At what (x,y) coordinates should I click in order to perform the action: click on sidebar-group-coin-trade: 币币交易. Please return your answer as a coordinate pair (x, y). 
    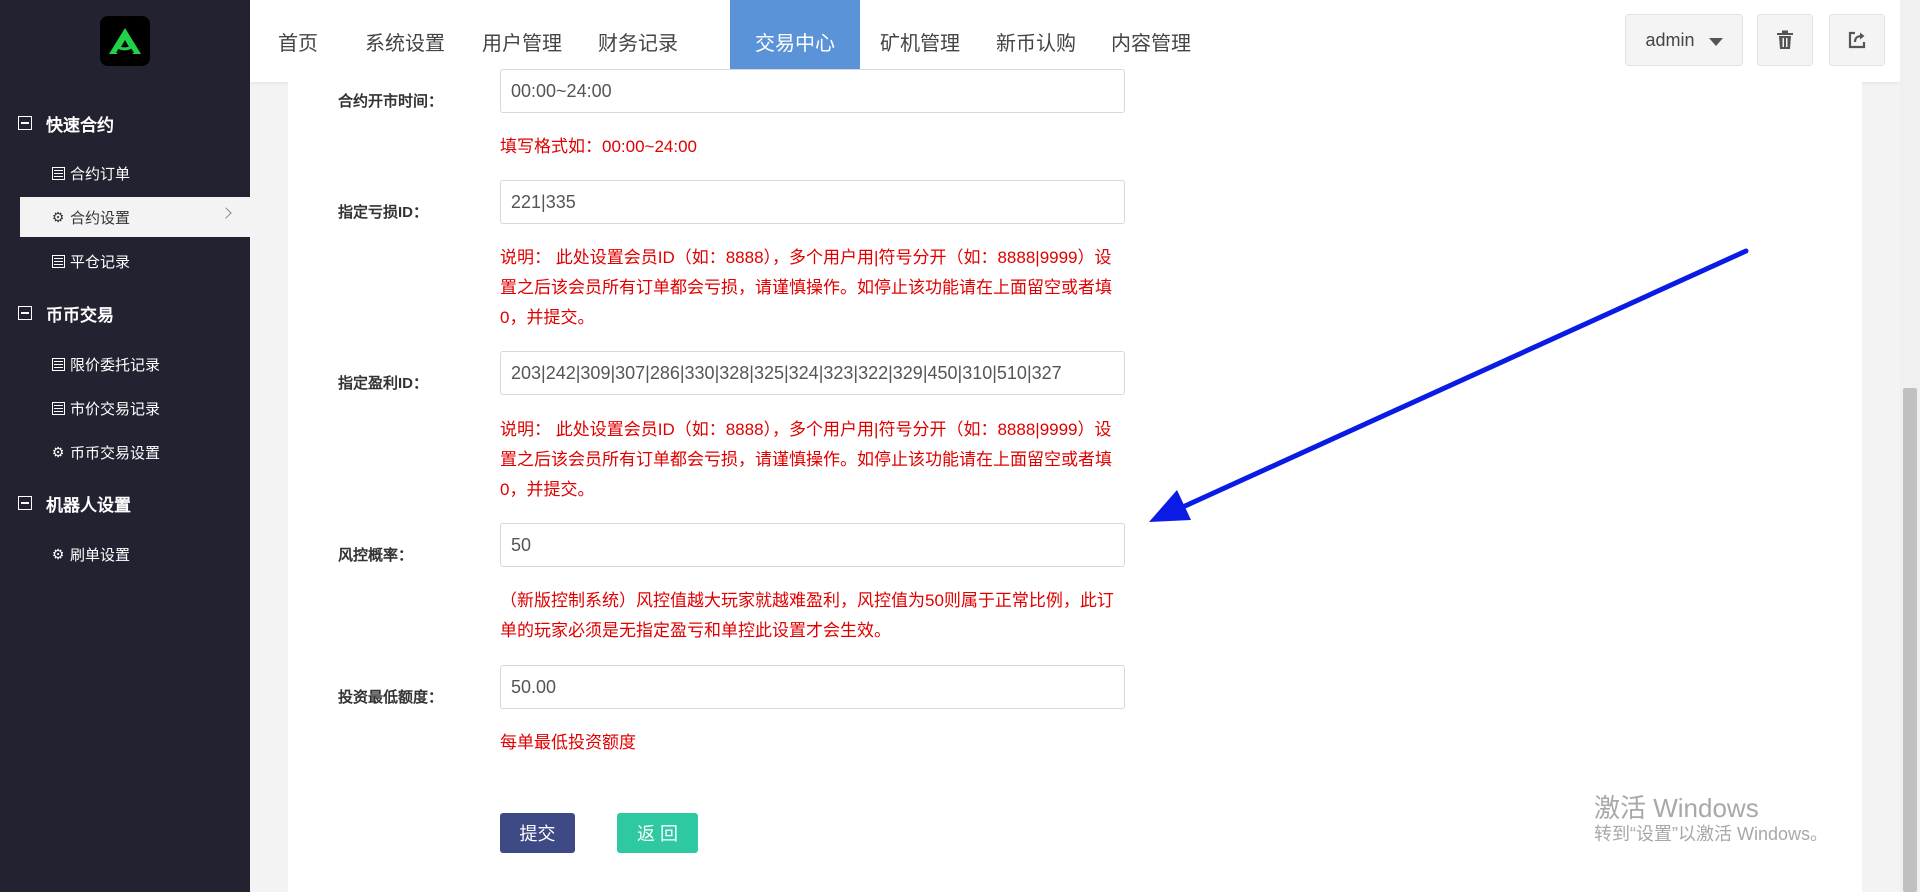
    Looking at the image, I should click on (125, 313).